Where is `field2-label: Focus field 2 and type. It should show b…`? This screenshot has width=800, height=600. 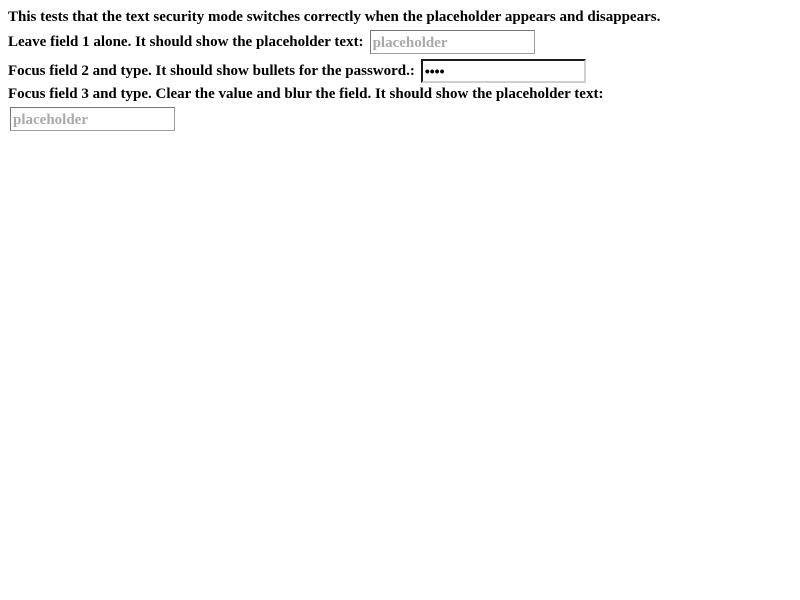 field2-label: Focus field 2 and type. It should show b… is located at coordinates (211, 70).